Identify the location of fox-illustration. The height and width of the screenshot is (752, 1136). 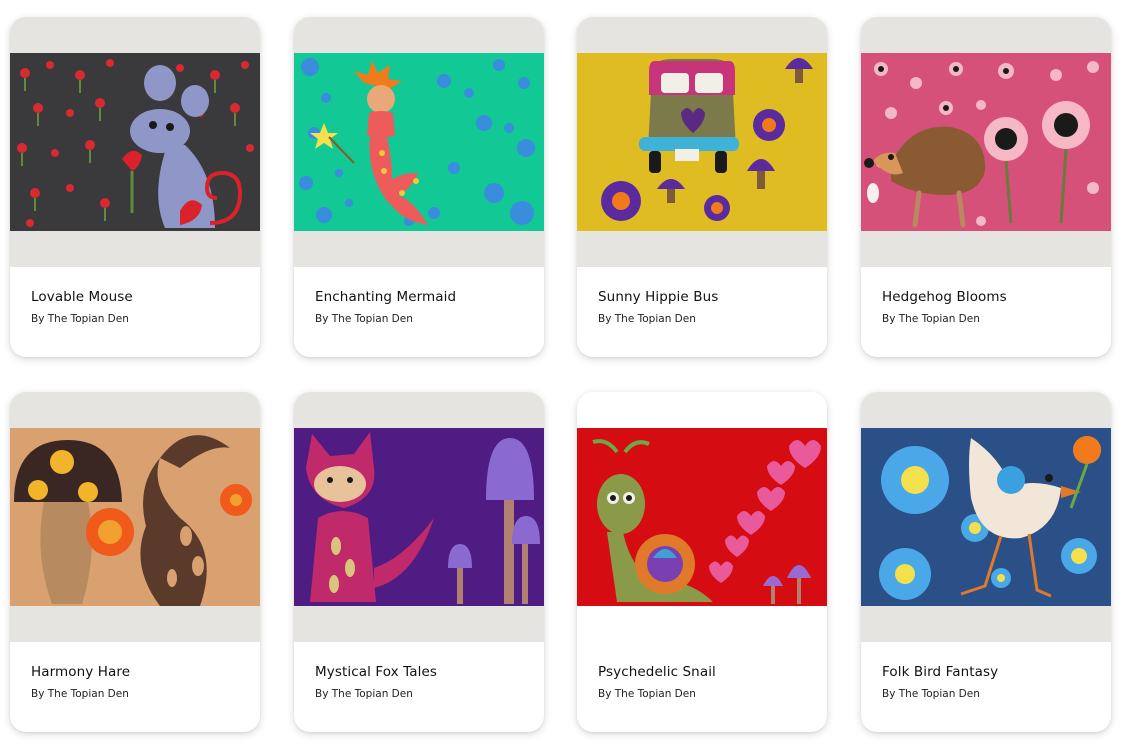
(419, 517).